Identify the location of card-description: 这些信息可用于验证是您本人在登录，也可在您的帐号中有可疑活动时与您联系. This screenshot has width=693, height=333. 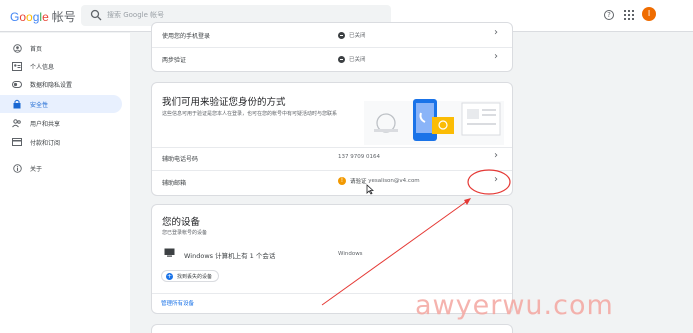
(250, 114).